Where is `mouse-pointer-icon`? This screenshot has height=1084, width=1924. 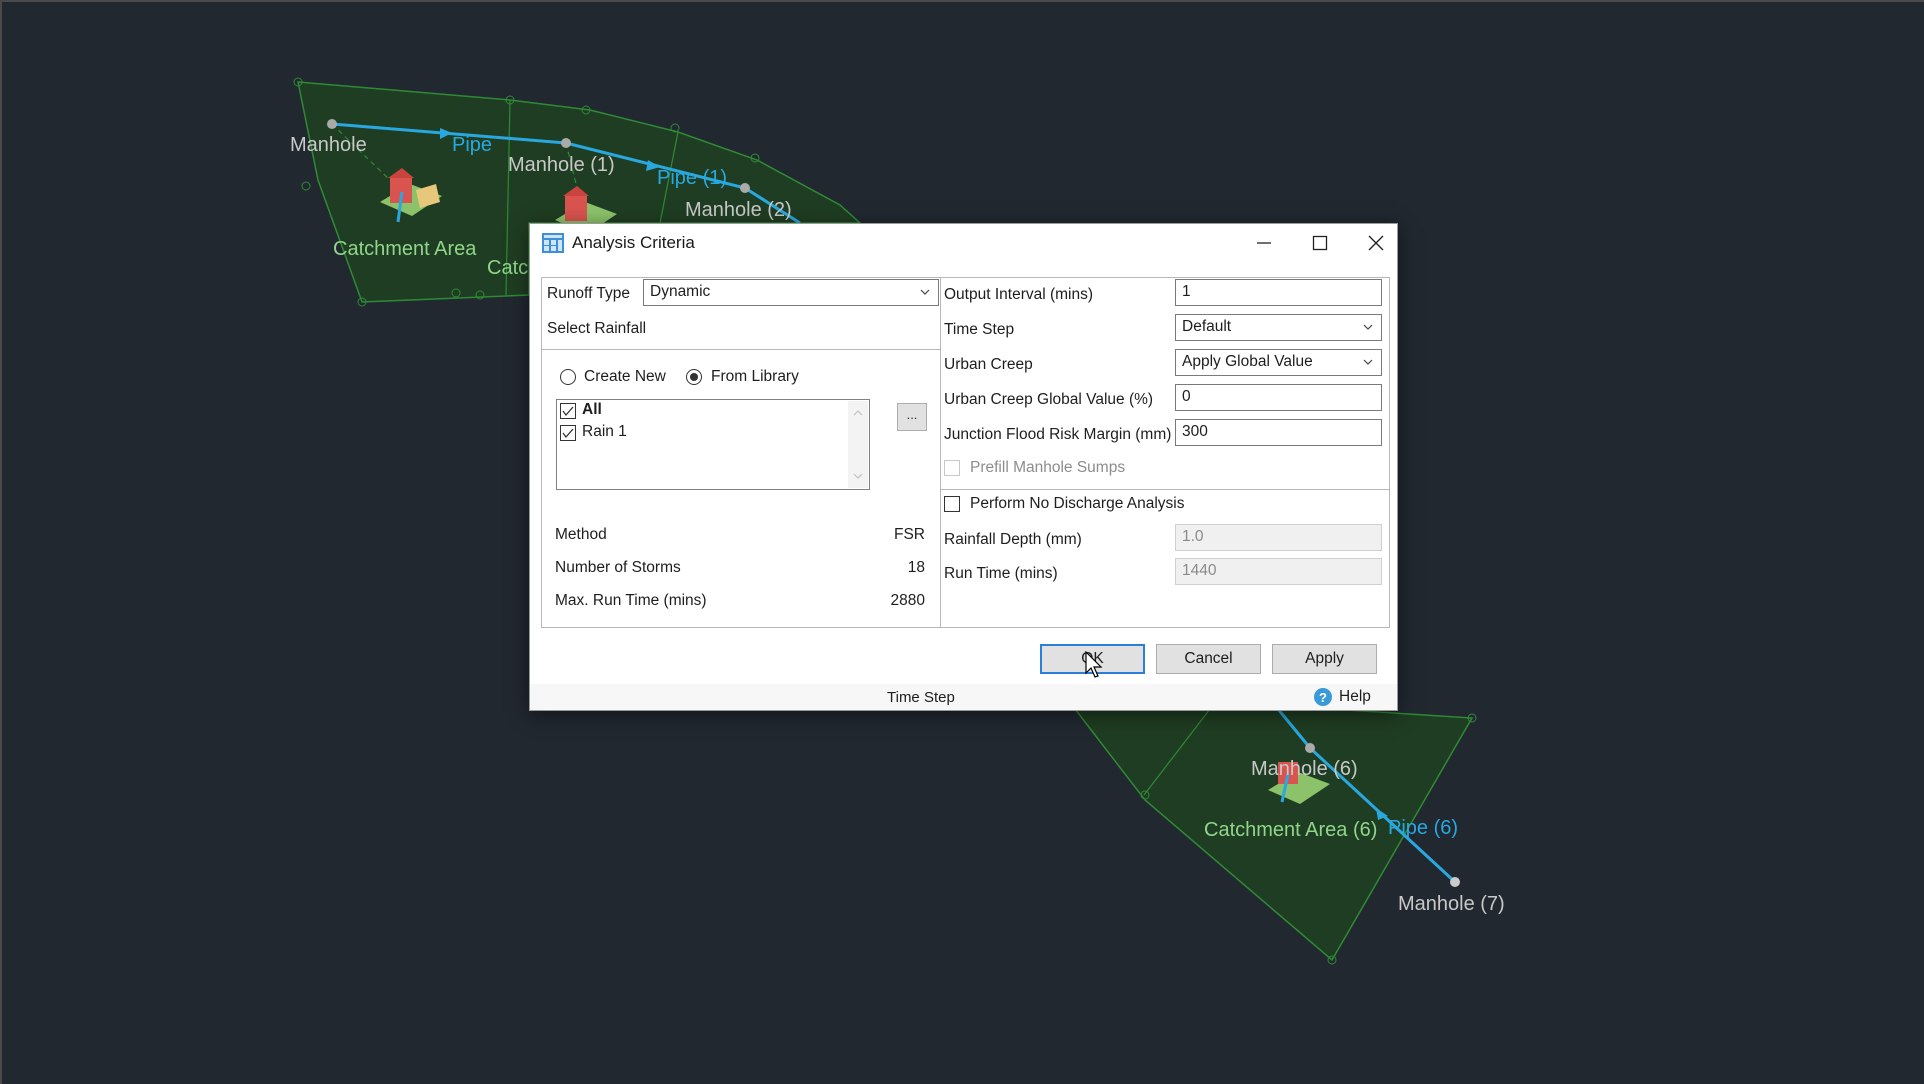
mouse-pointer-icon is located at coordinates (1094, 664).